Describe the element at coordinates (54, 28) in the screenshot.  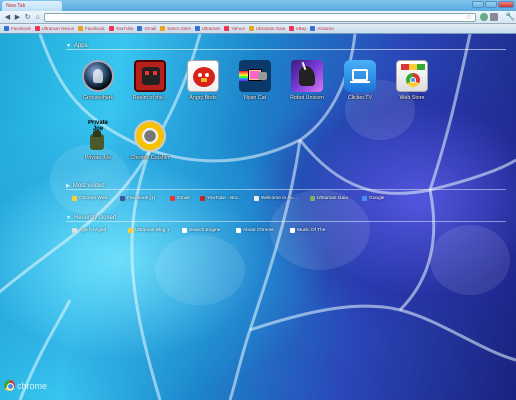
I see `bookmark-item: Ultraman Nexus` at that location.